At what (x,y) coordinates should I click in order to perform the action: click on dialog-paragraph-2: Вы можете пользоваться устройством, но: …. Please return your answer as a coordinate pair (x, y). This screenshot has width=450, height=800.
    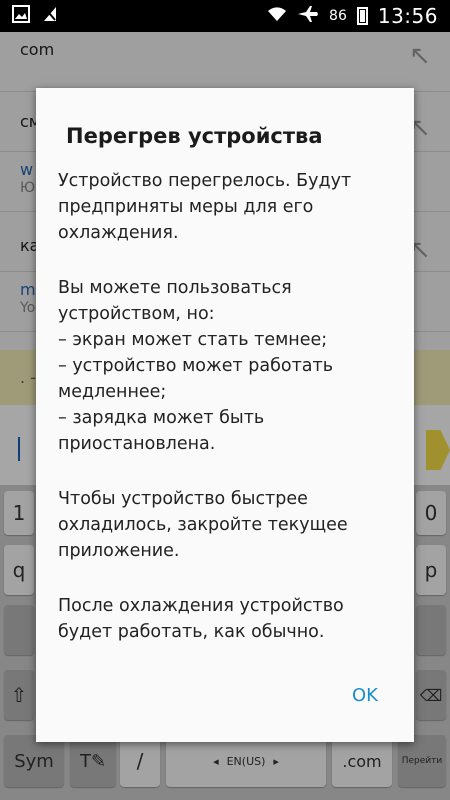
    Looking at the image, I should click on (196, 366).